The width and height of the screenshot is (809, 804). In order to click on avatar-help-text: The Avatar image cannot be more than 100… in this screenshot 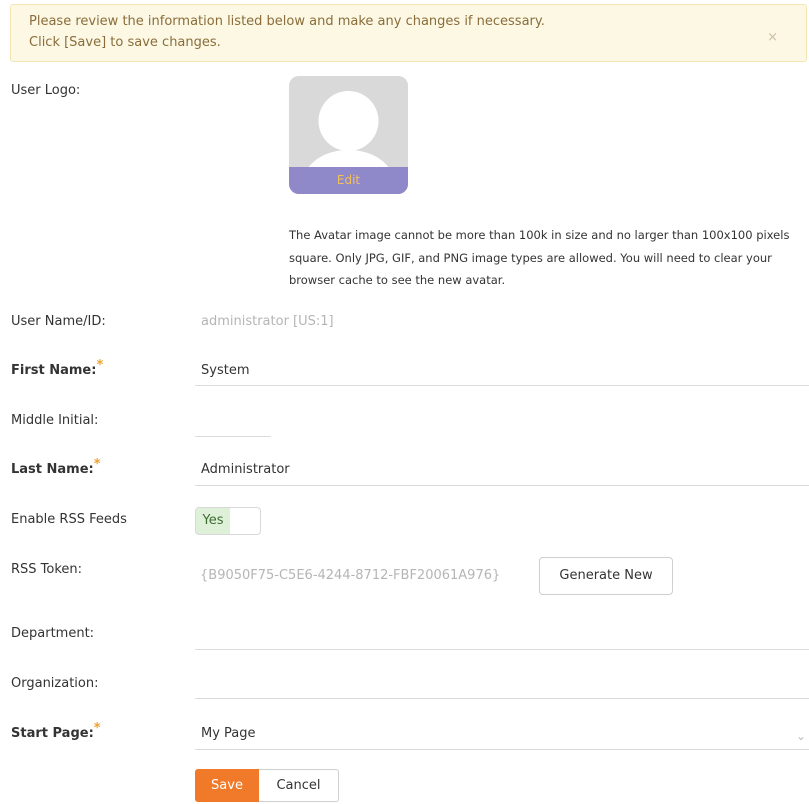, I will do `click(539, 257)`.